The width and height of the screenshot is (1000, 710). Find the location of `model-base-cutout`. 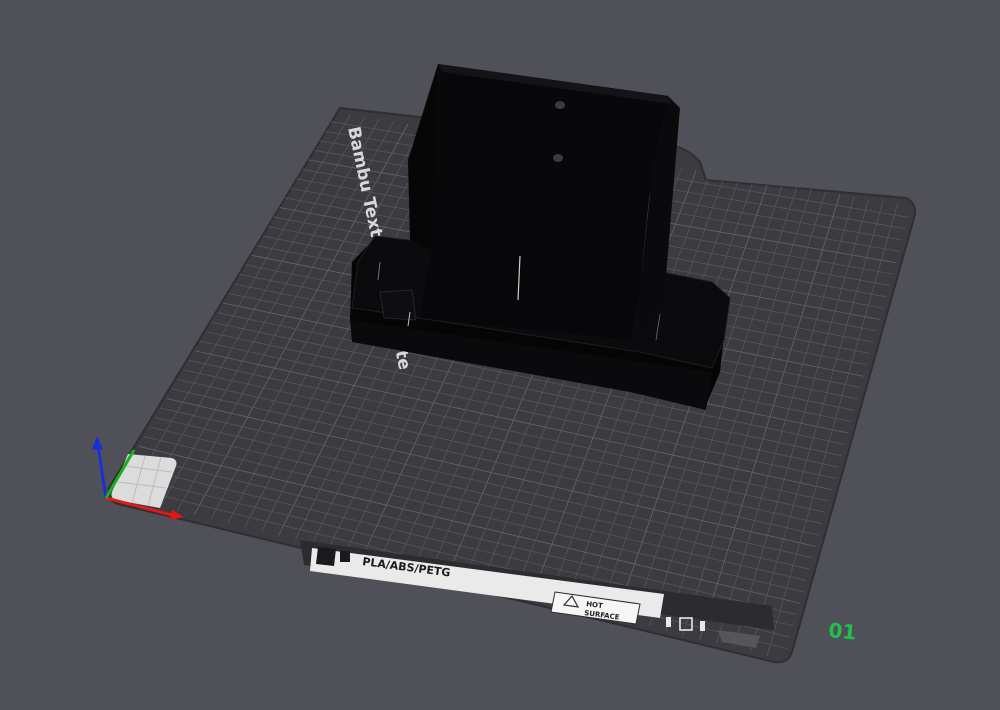

model-base-cutout is located at coordinates (398, 305).